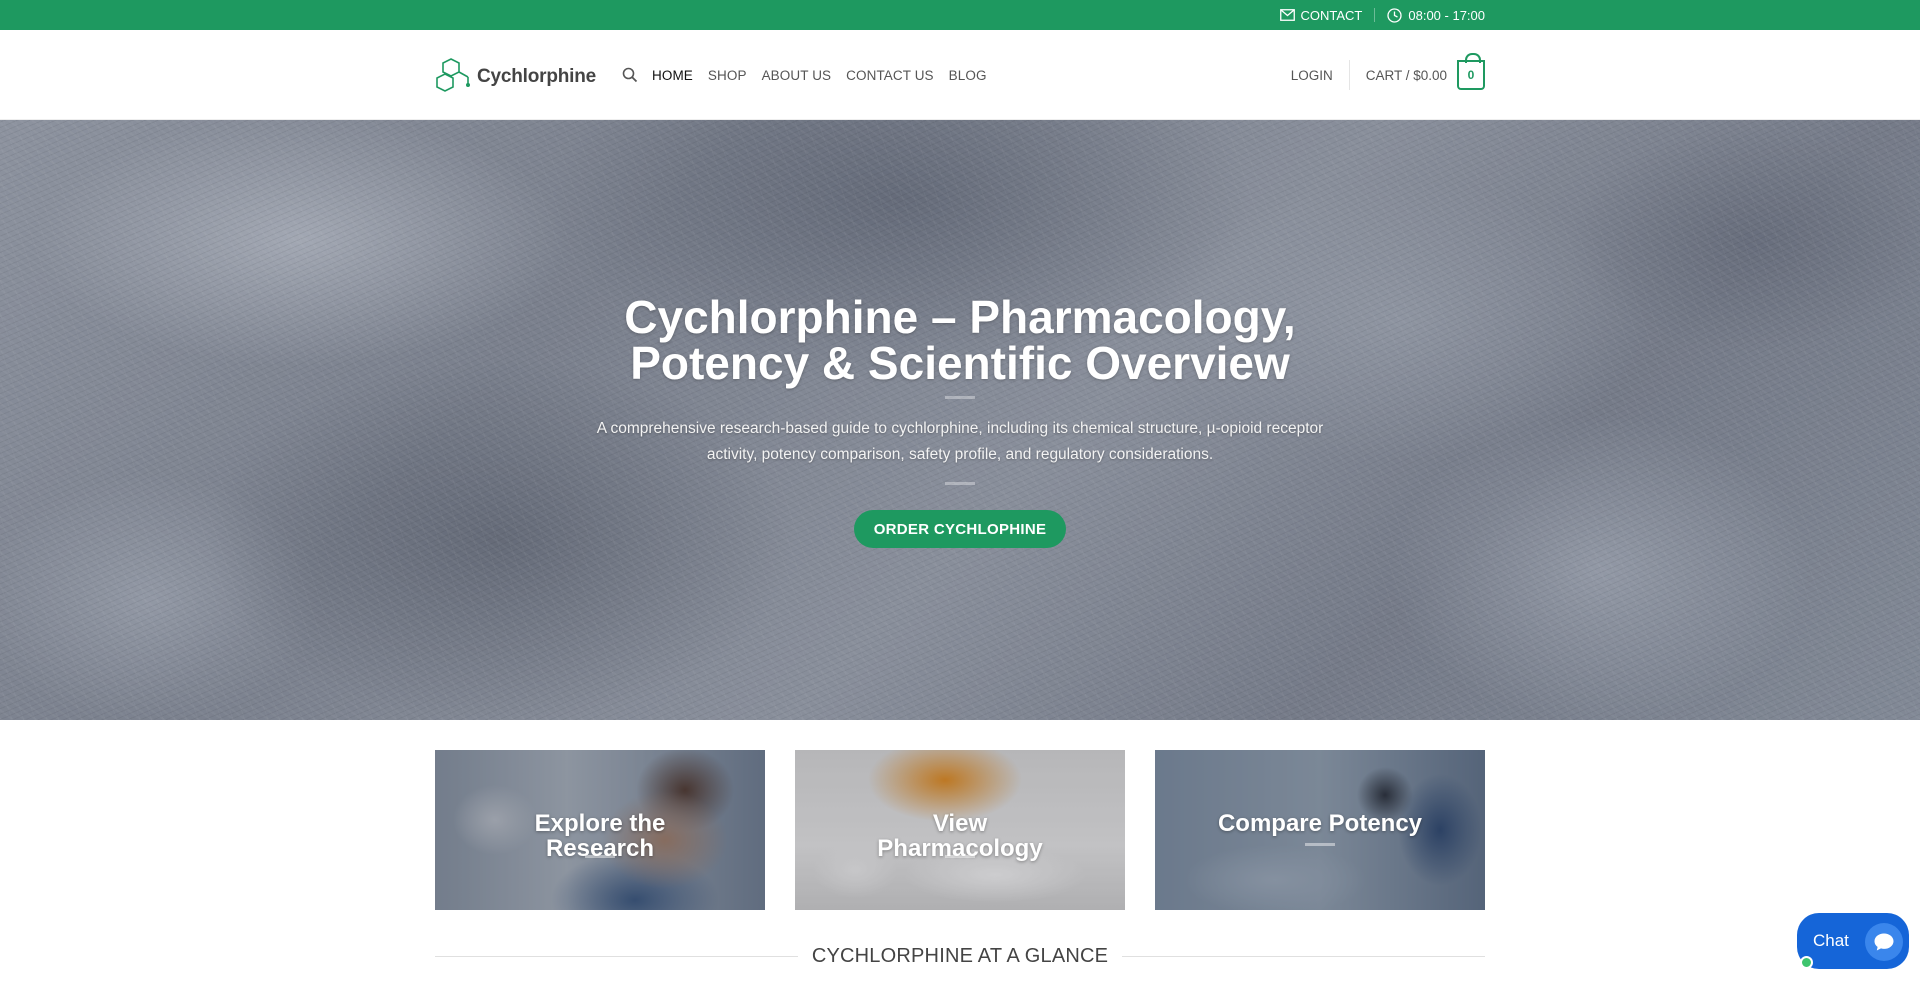 The image size is (1920, 993). What do you see at coordinates (1395, 15) in the screenshot?
I see `clock-icon` at bounding box center [1395, 15].